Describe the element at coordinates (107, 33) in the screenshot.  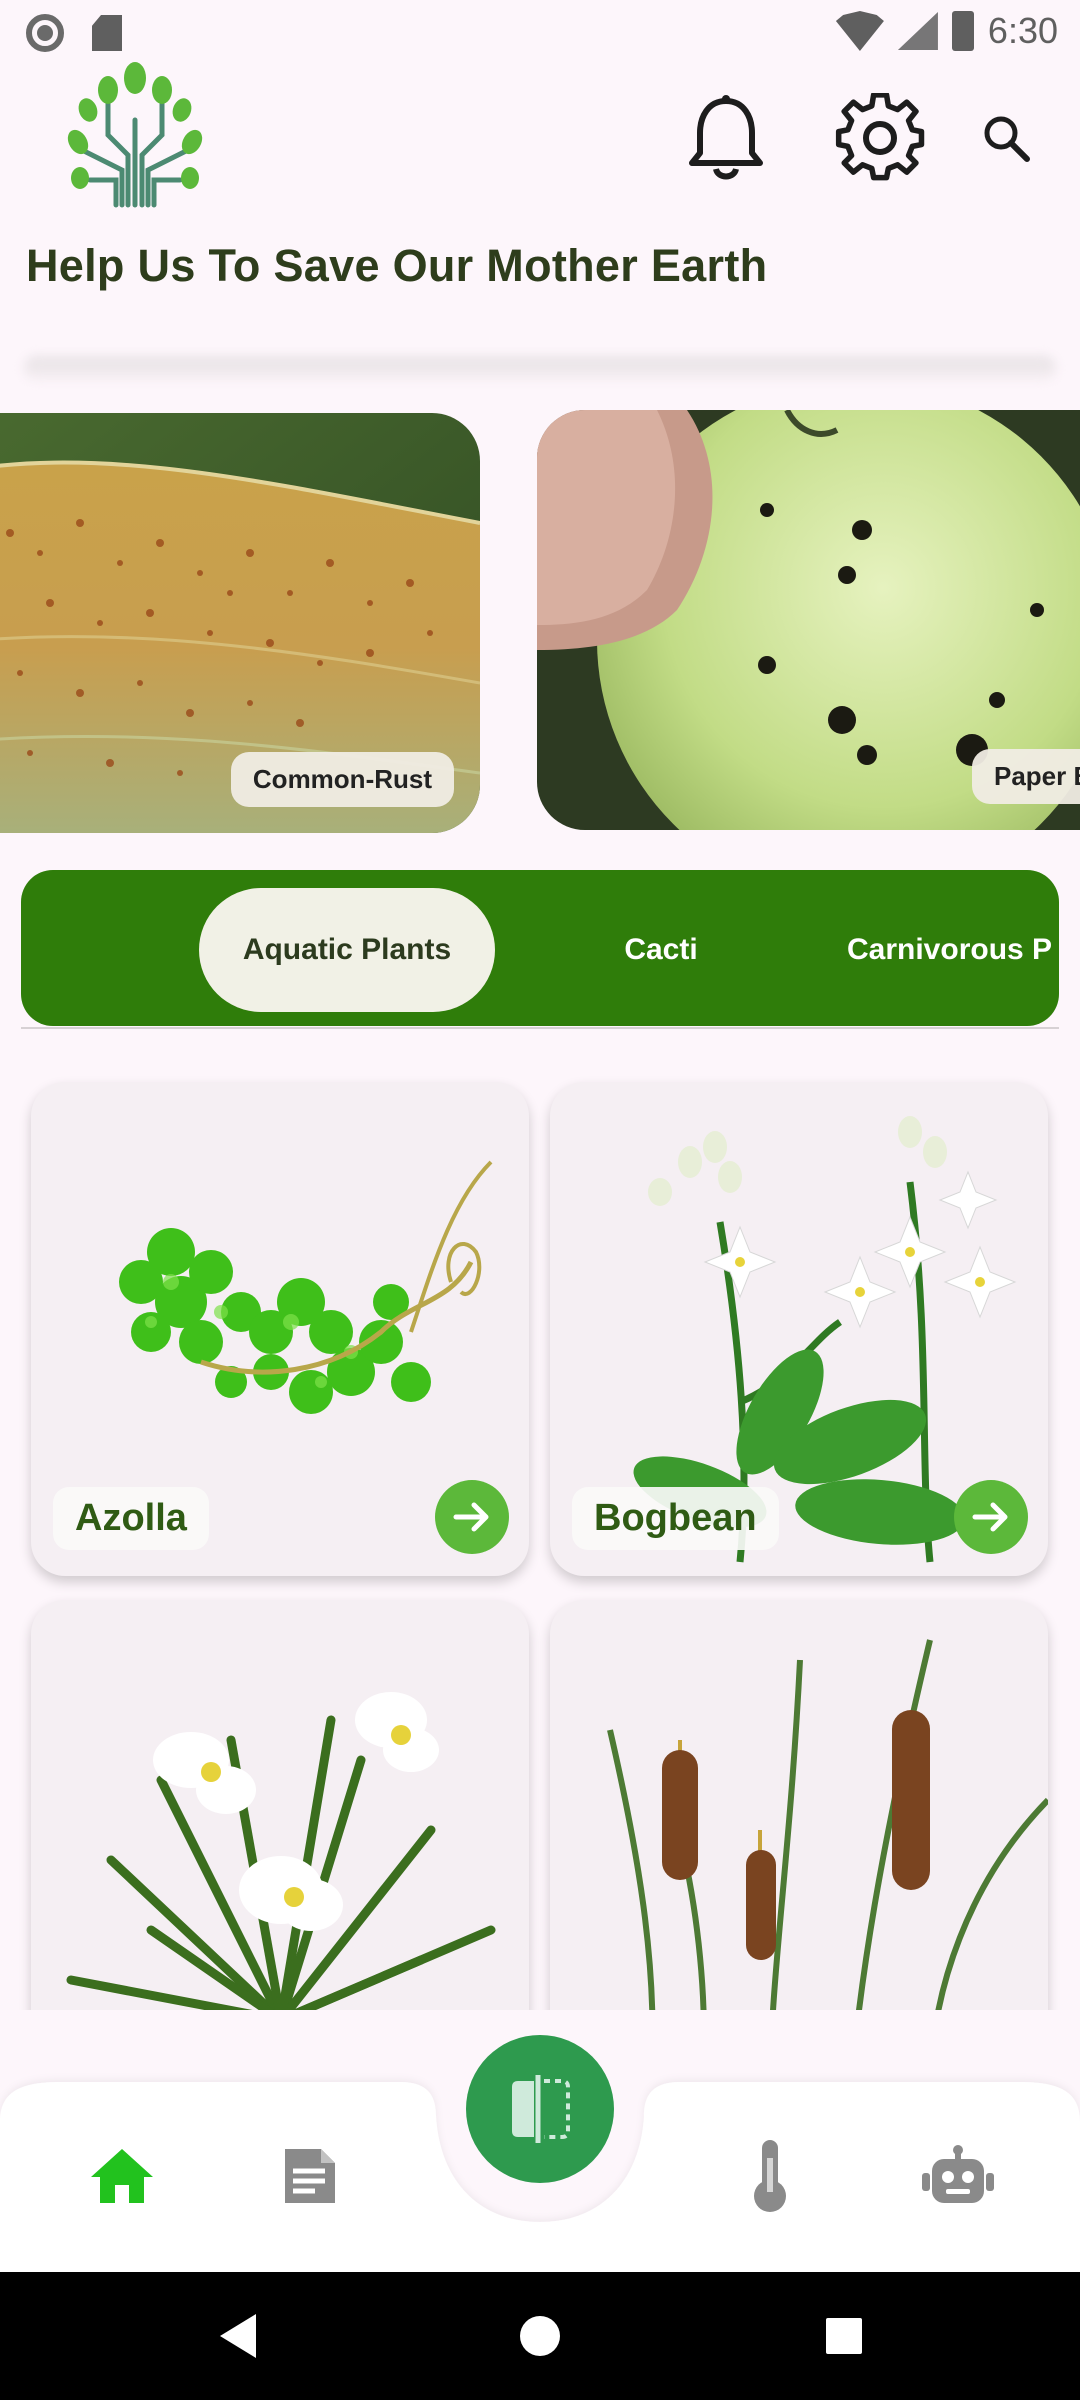
I see `sd-card-icon` at that location.